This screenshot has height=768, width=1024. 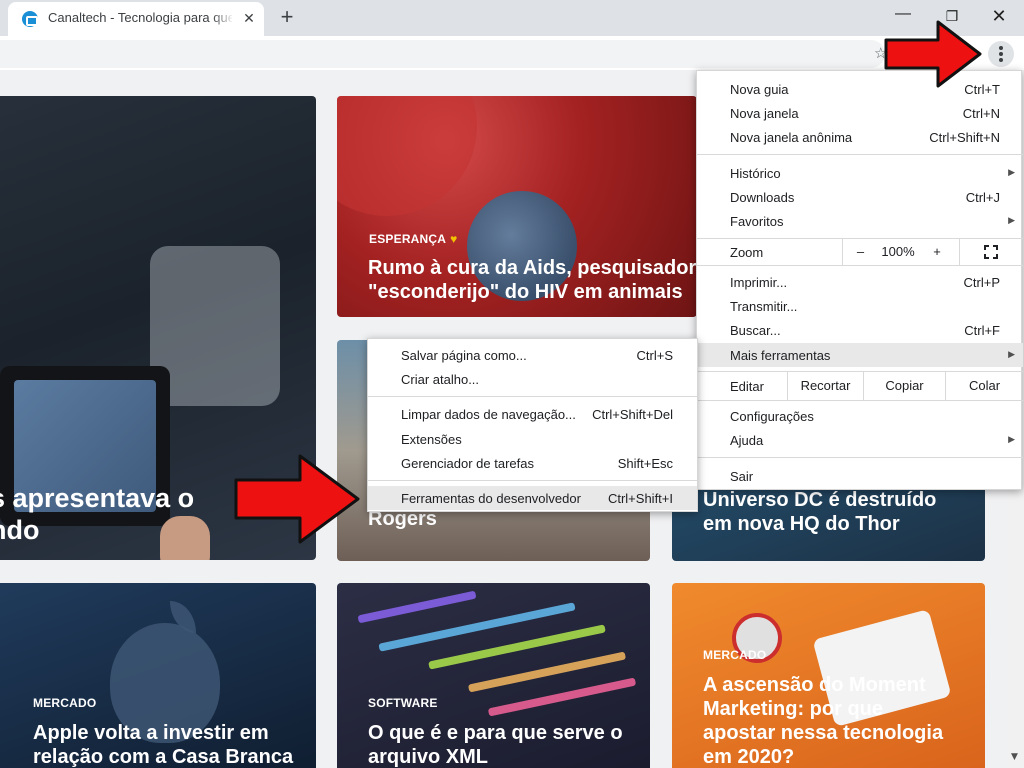 What do you see at coordinates (742, 476) in the screenshot?
I see `menu-item-label: Sair` at bounding box center [742, 476].